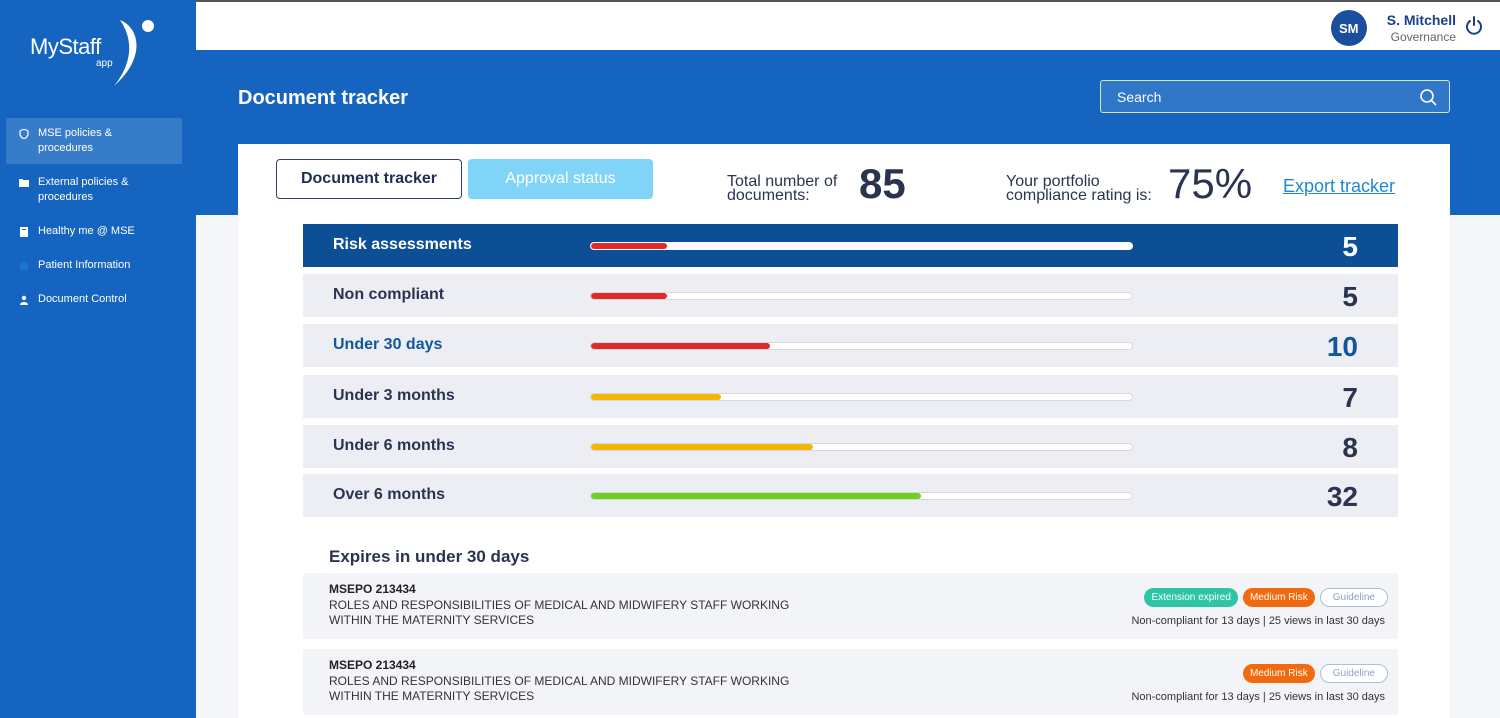 This screenshot has width=1500, height=718. I want to click on document-badges: Extension expired Medium Risk Guideline, so click(1266, 597).